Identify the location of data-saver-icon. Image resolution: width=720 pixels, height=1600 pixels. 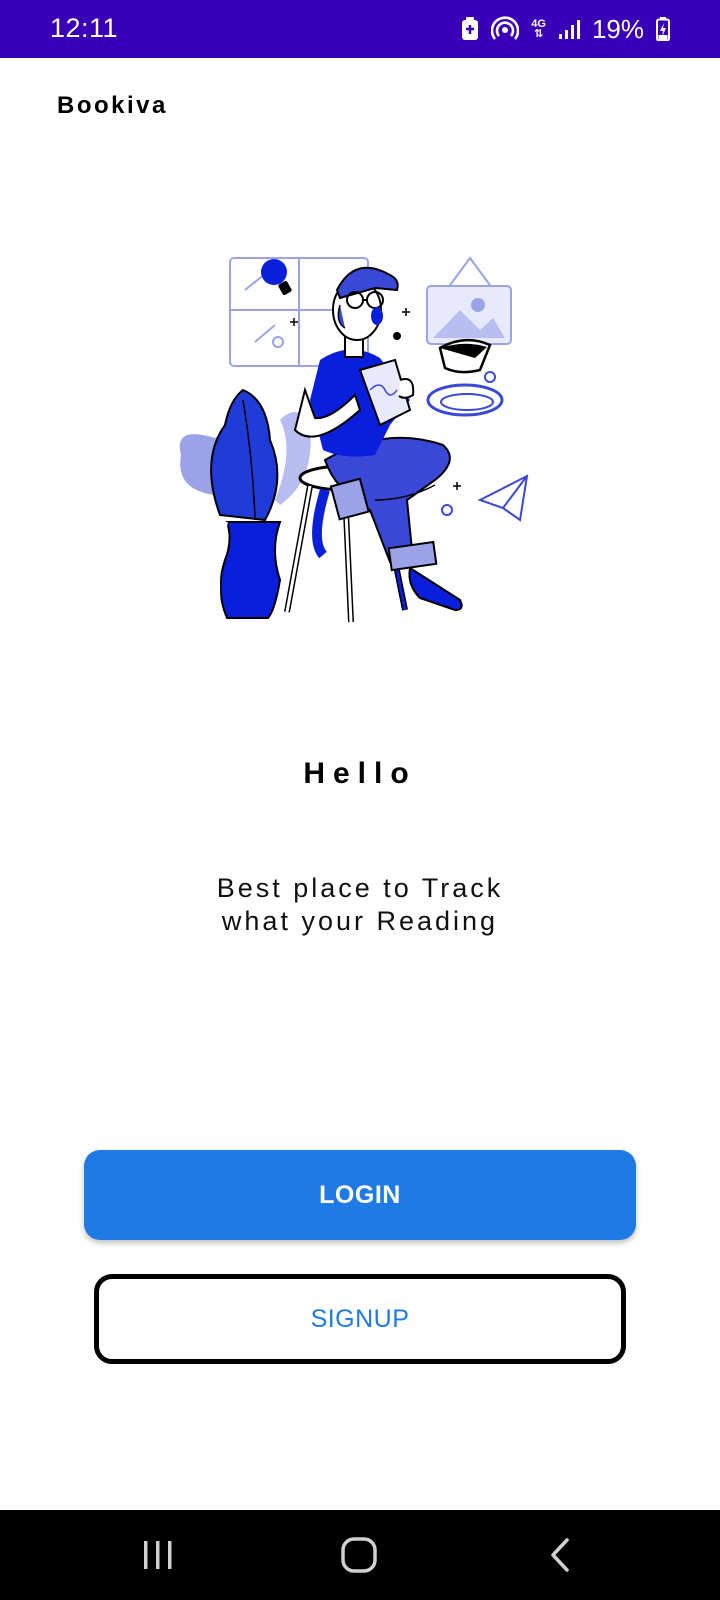
(470, 29).